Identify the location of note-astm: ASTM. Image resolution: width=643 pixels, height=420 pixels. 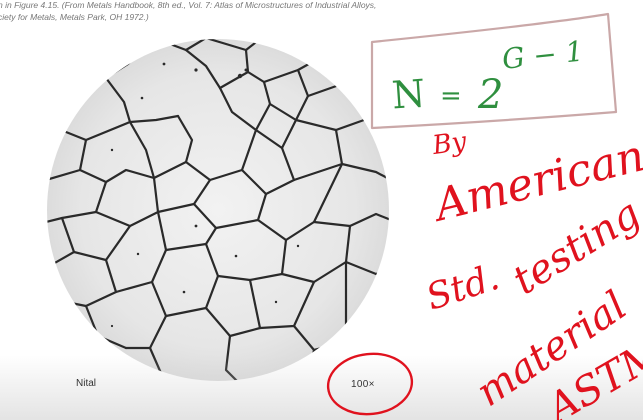
(590, 375).